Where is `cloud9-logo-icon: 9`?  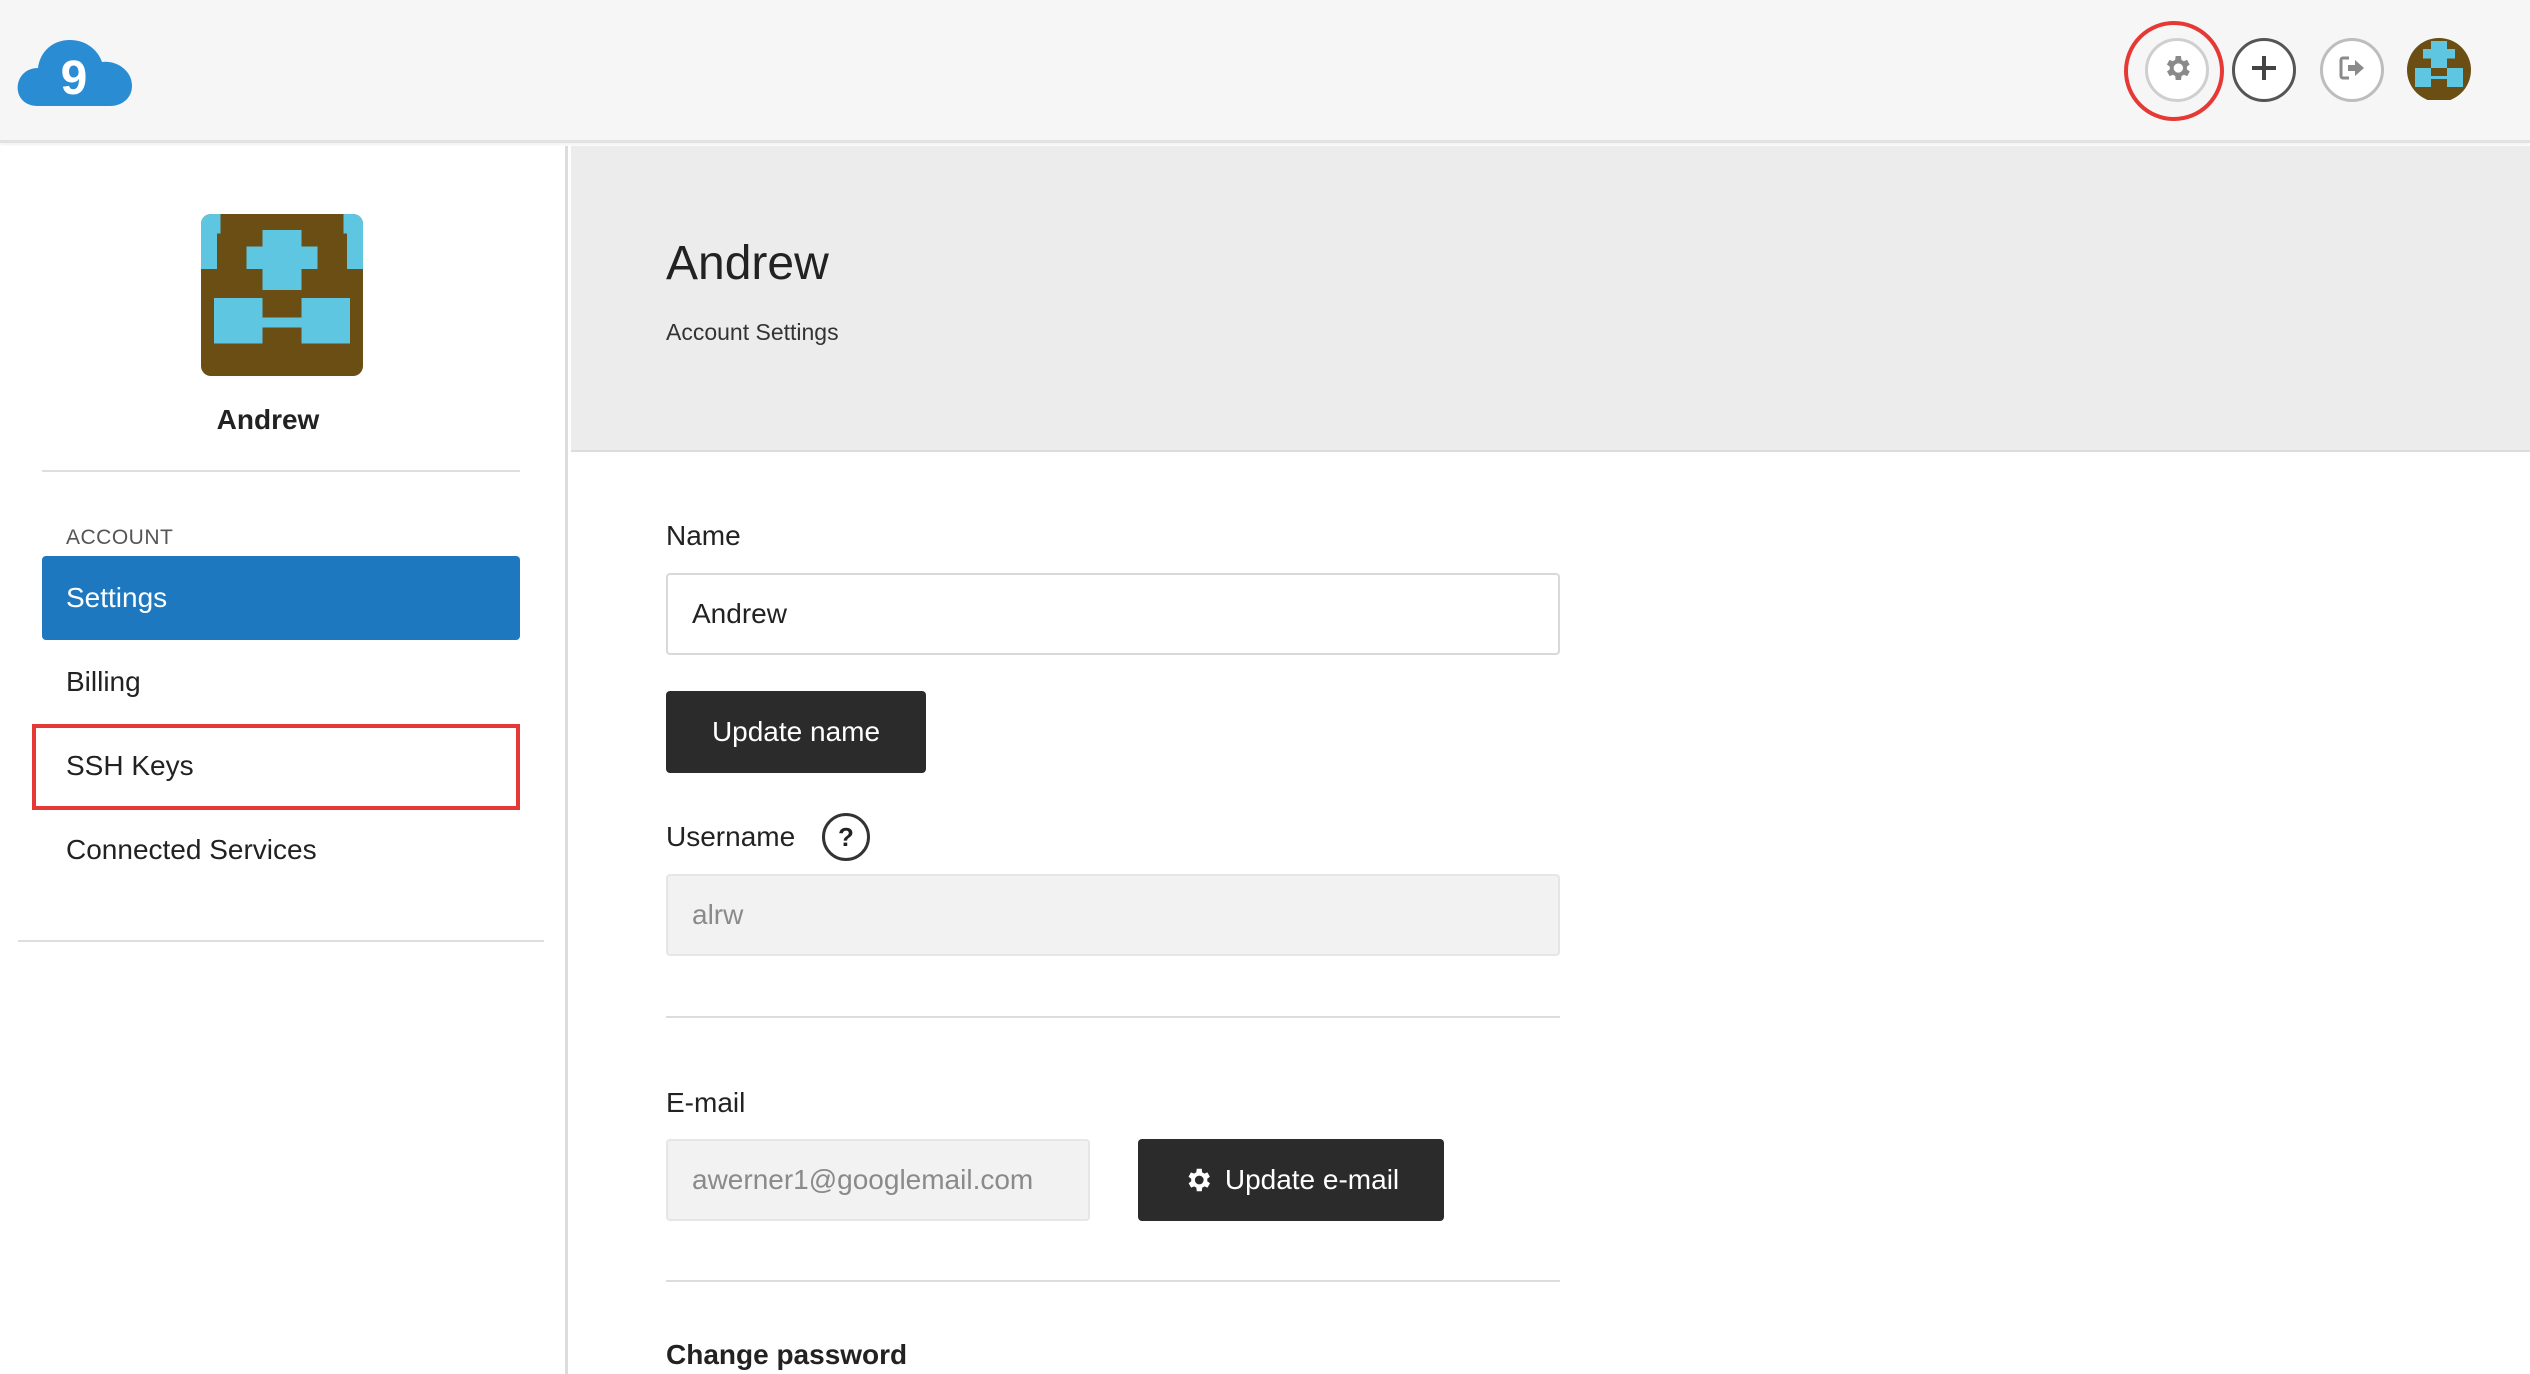 cloud9-logo-icon: 9 is located at coordinates (75, 71).